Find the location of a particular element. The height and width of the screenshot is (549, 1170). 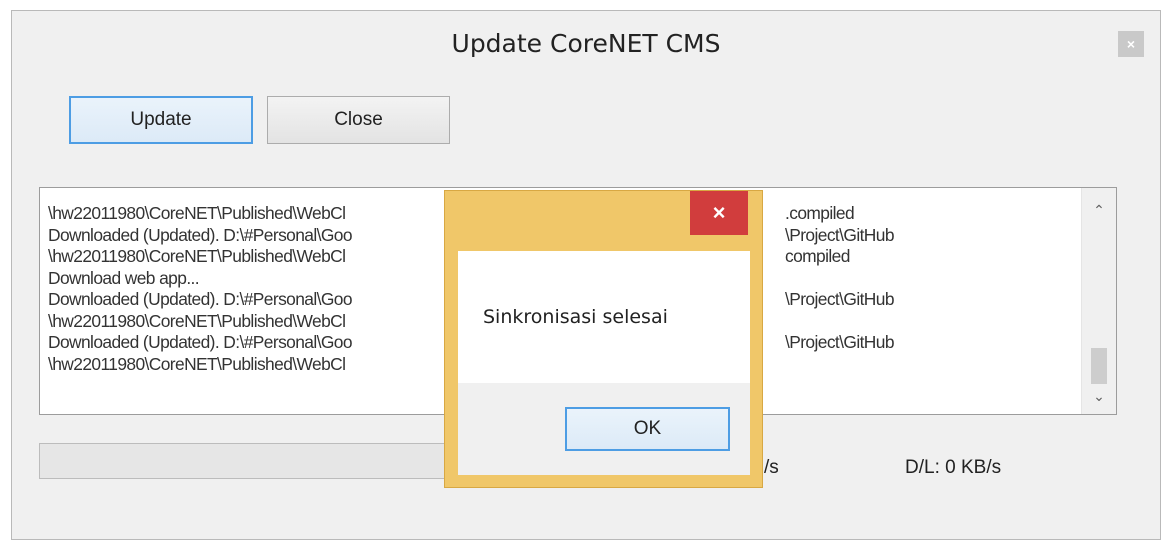

ok-button: OK is located at coordinates (647, 429).